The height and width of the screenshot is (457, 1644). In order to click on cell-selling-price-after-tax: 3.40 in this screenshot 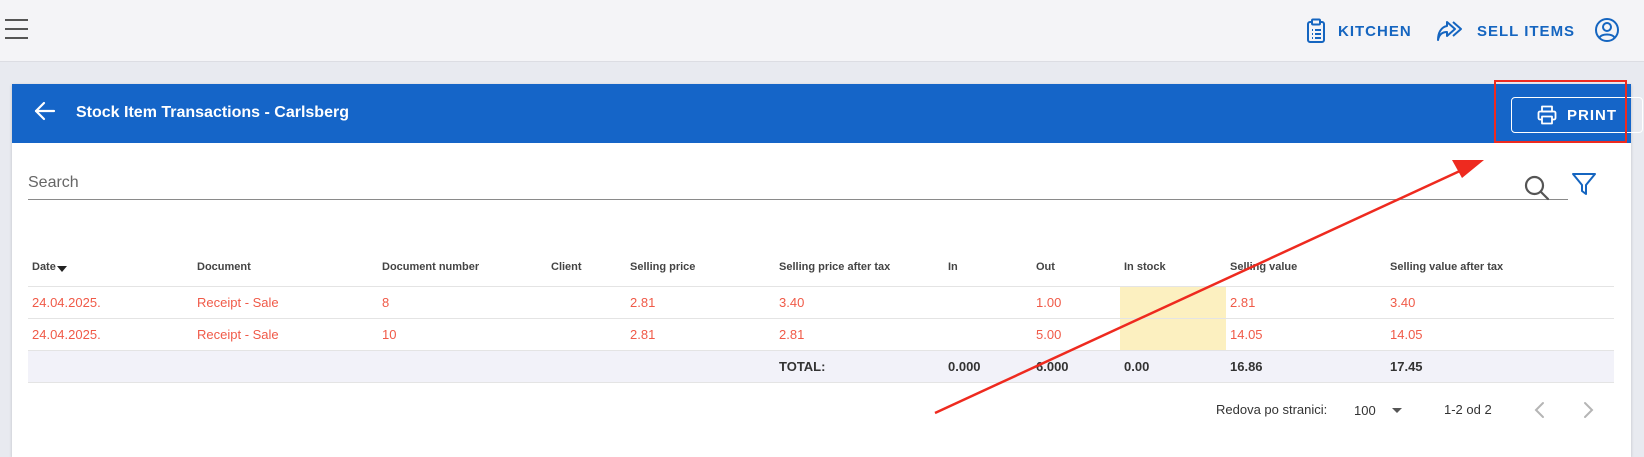, I will do `click(859, 302)`.